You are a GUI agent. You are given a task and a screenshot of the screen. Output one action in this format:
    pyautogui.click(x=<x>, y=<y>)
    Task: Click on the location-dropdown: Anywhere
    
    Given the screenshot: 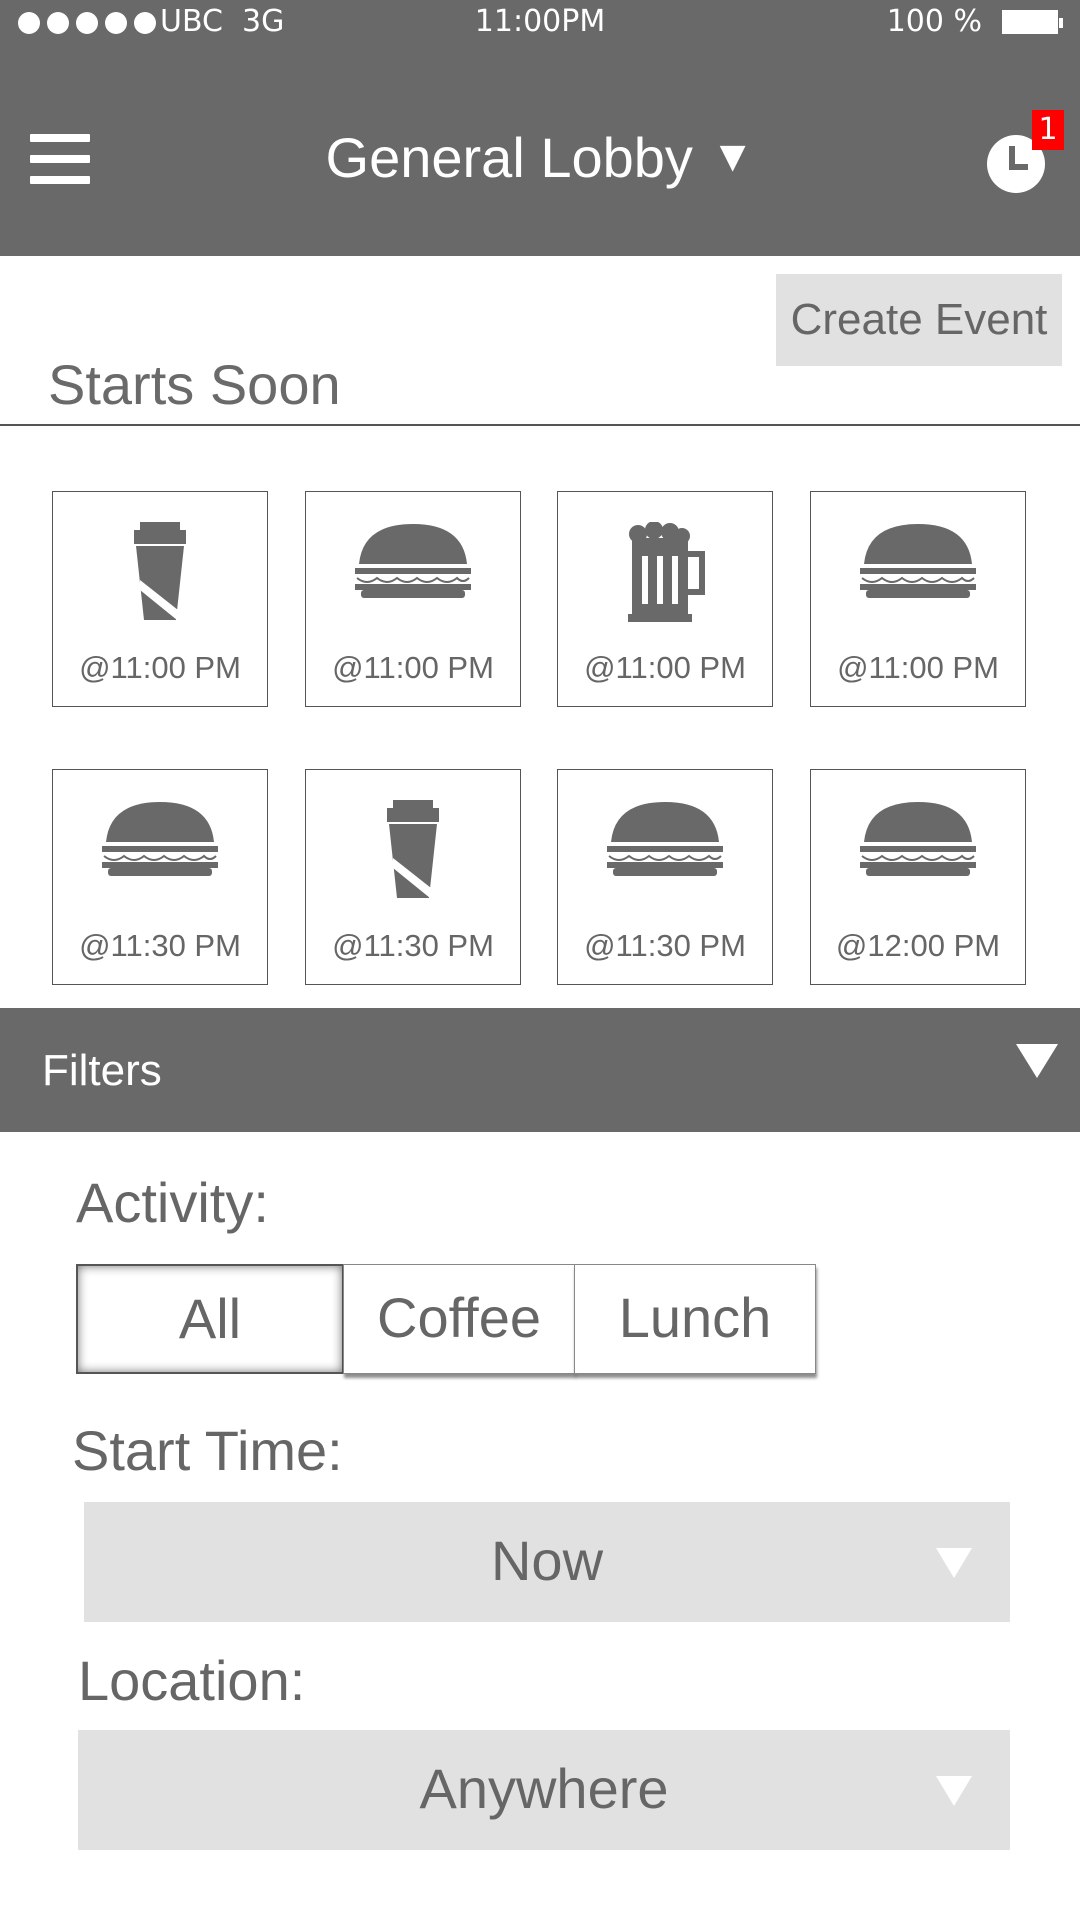 What is the action you would take?
    pyautogui.click(x=544, y=1790)
    